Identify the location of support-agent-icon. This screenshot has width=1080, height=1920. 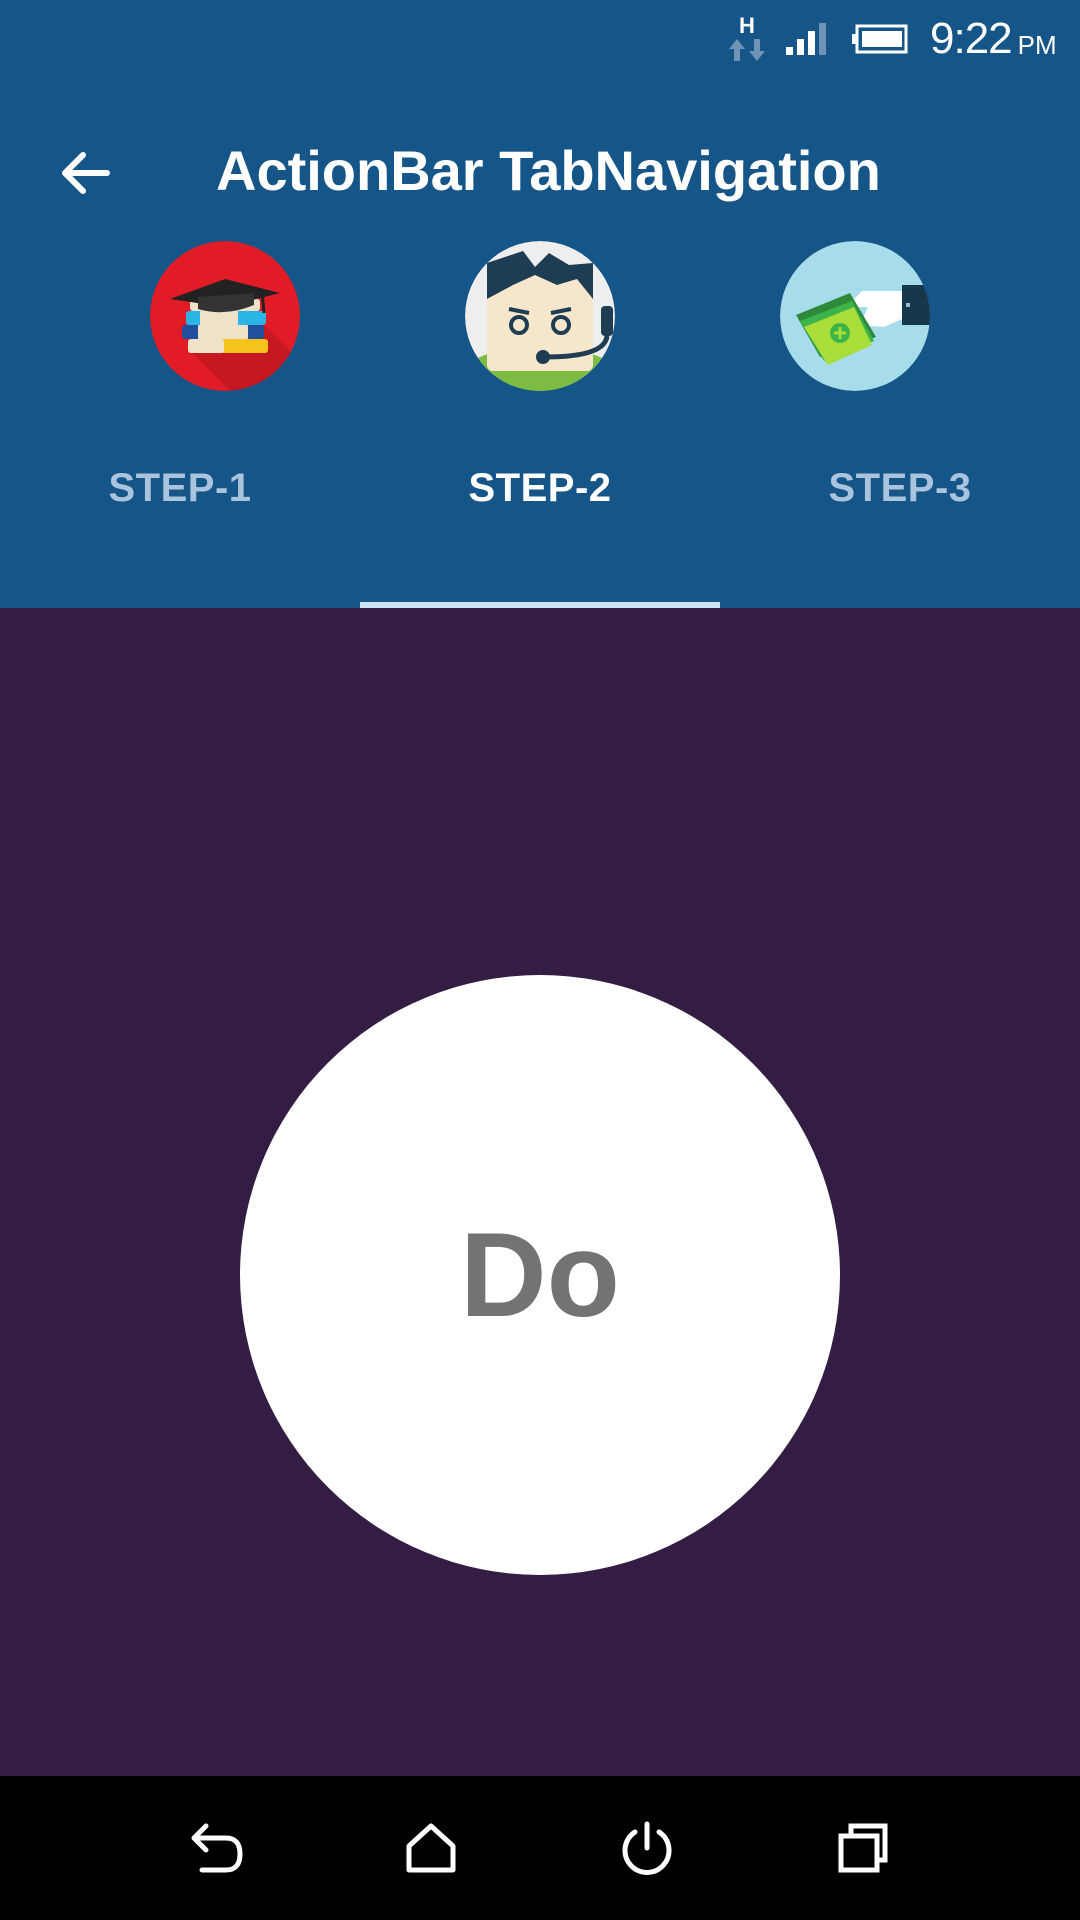
(540, 316).